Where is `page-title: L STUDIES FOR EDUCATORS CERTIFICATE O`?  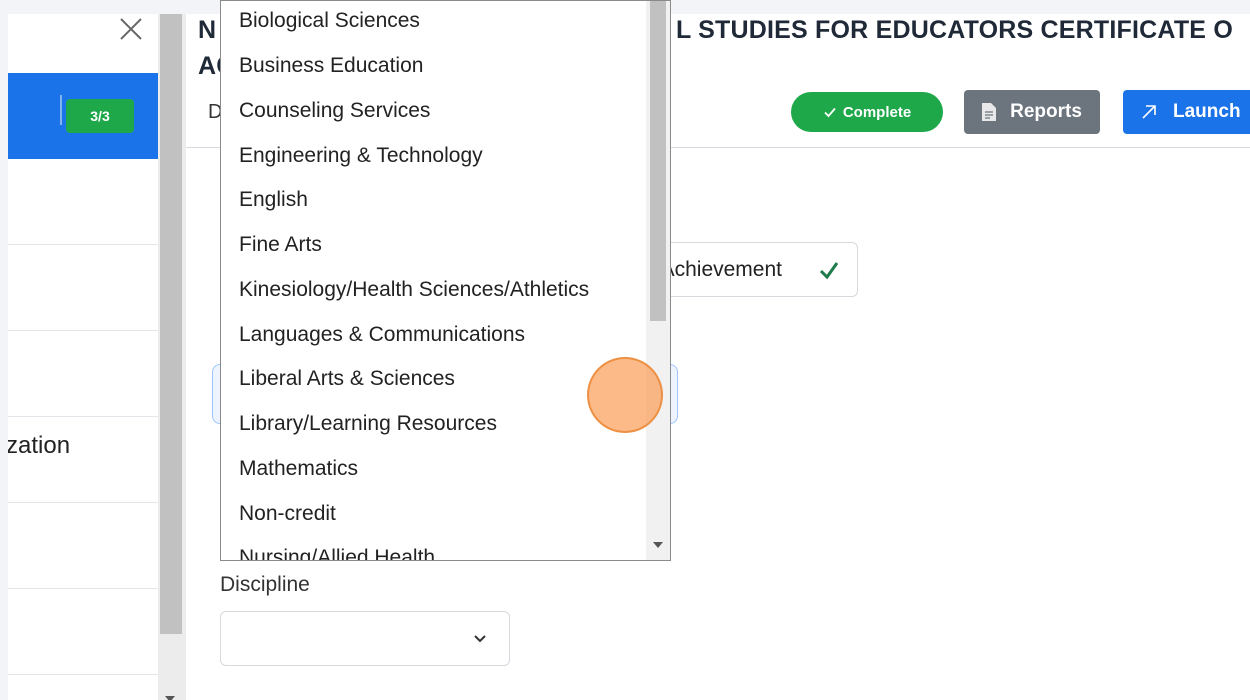 page-title: L STUDIES FOR EDUCATORS CERTIFICATE O is located at coordinates (954, 30).